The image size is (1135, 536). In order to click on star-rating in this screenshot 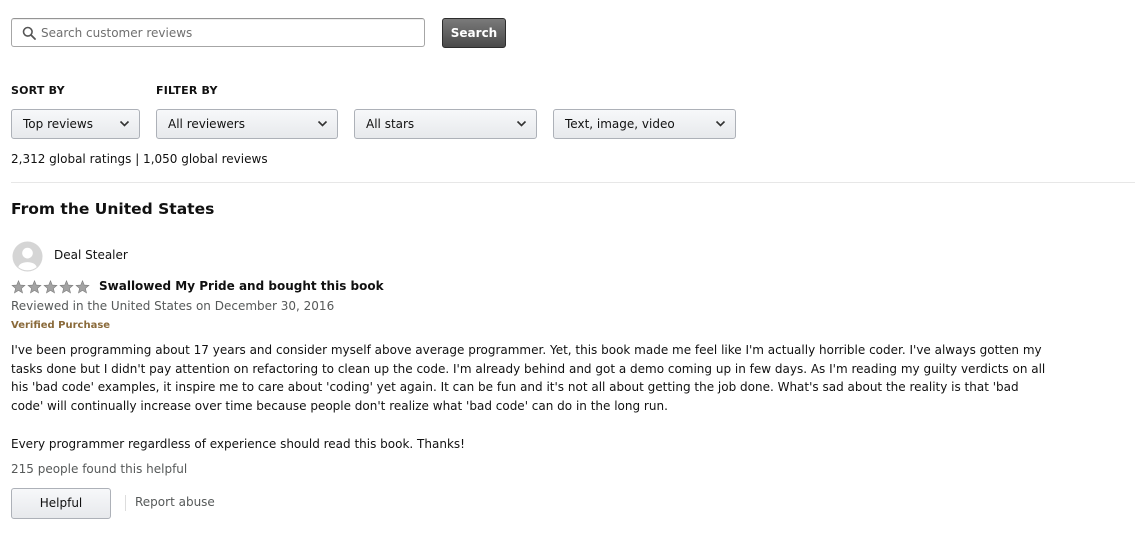, I will do `click(51, 287)`.